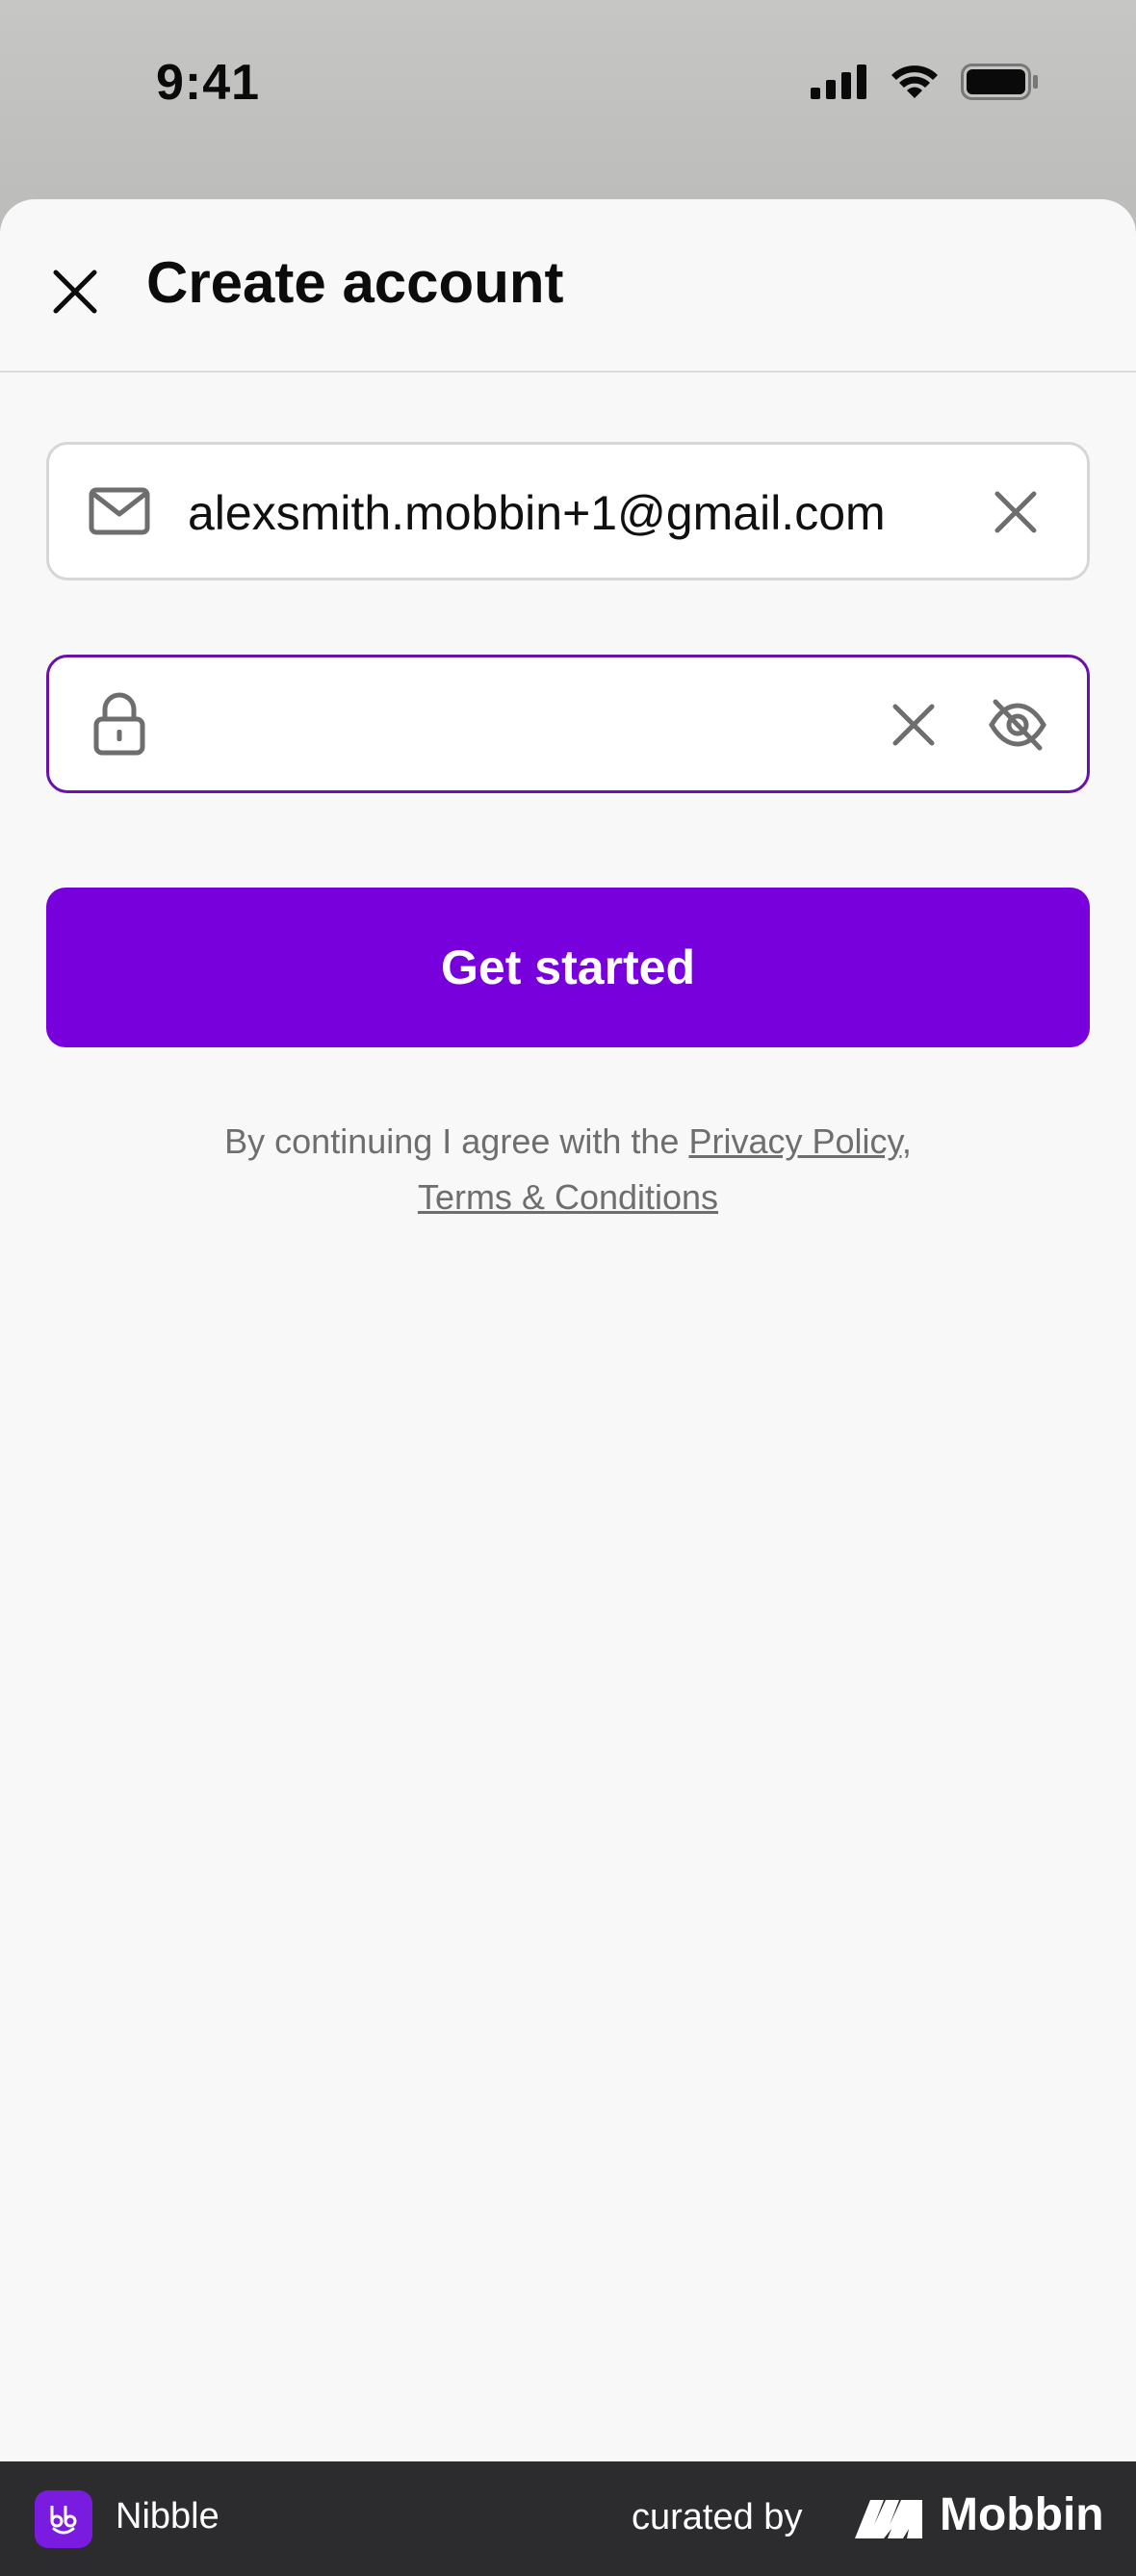 This screenshot has height=2576, width=1136. What do you see at coordinates (120, 724) in the screenshot?
I see `lock-icon` at bounding box center [120, 724].